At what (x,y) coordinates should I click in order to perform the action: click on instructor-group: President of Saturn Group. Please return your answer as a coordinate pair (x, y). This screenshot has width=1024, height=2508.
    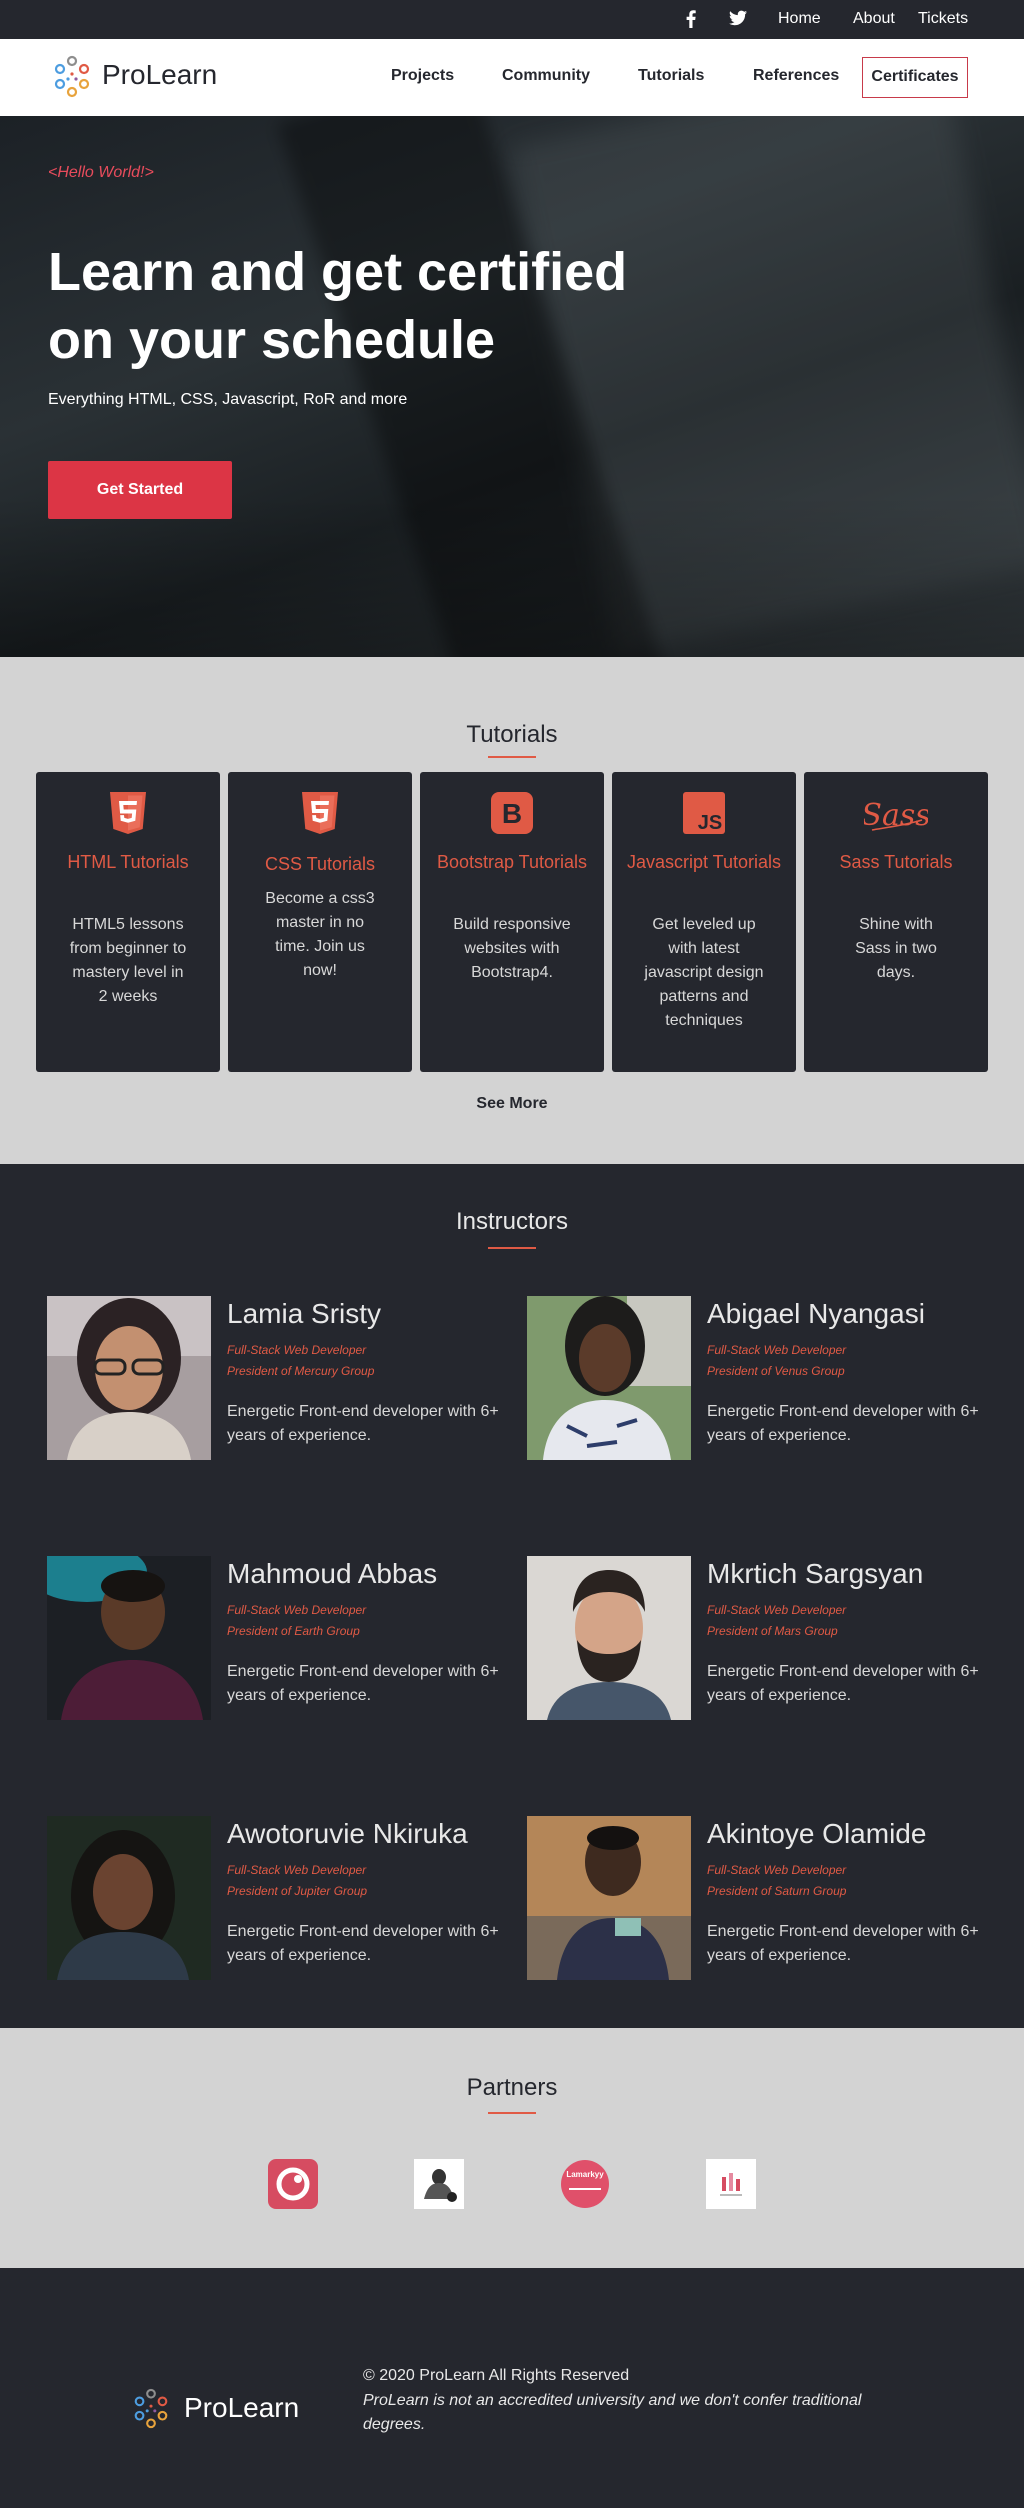
    Looking at the image, I should click on (777, 1891).